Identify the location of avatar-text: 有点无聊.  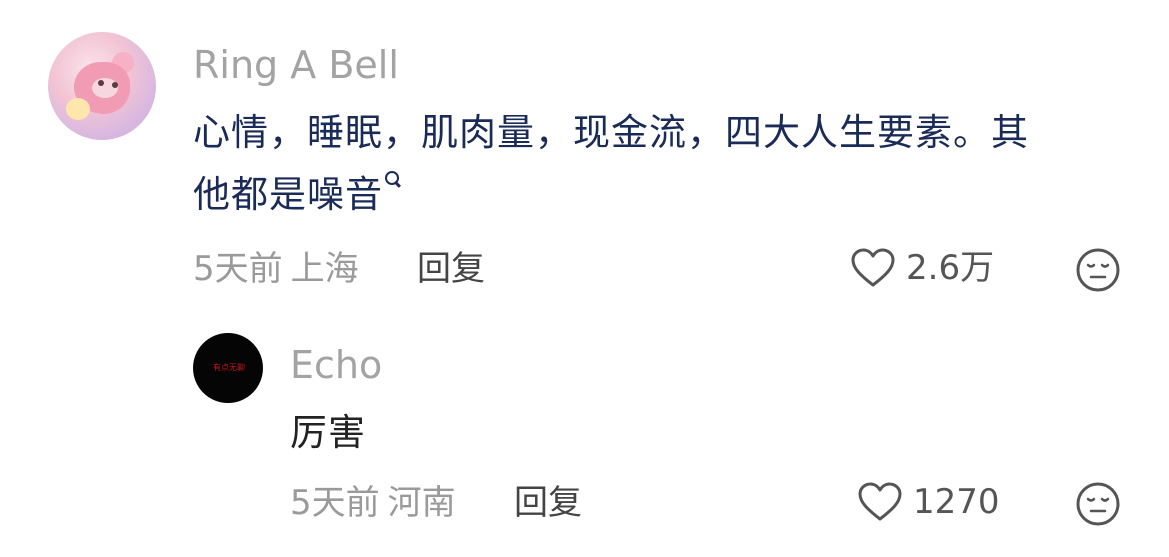
(229, 367).